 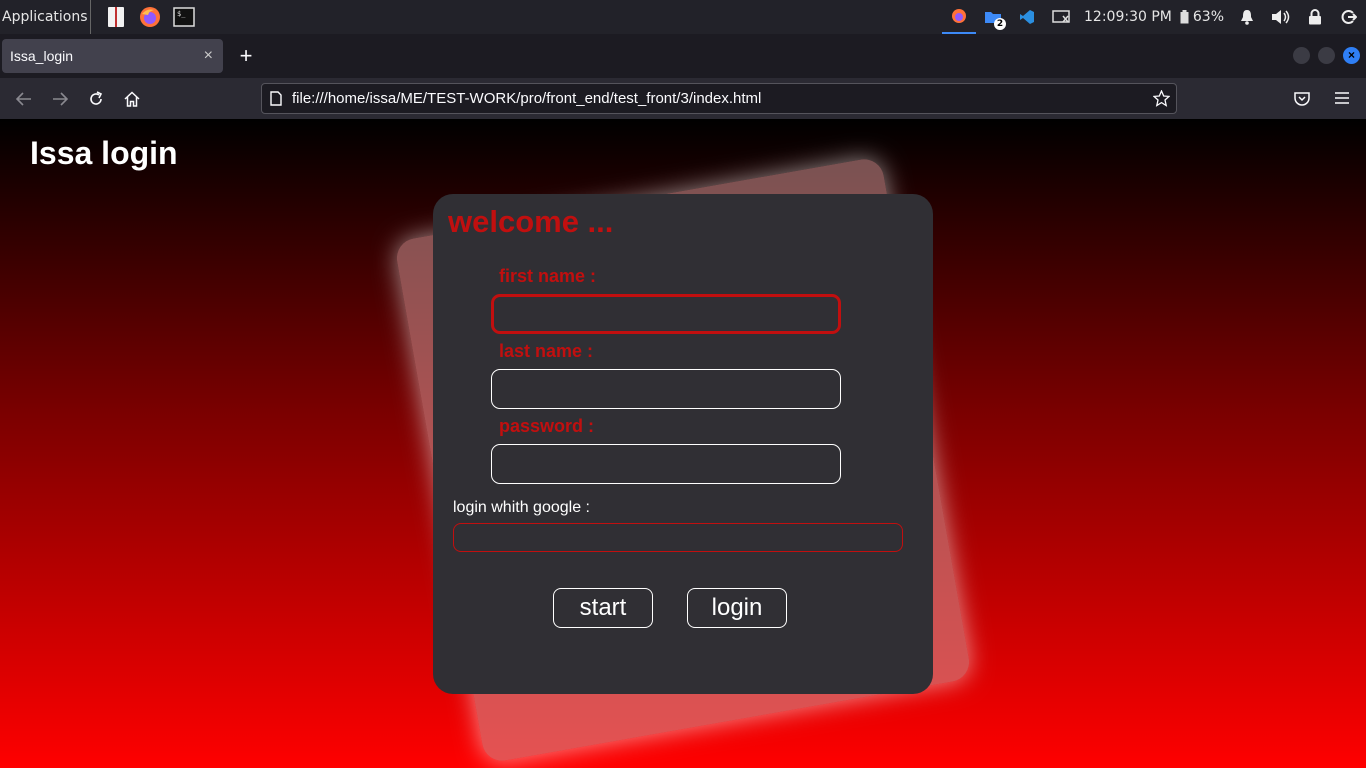 What do you see at coordinates (24, 99) in the screenshot?
I see `back-arrow-icon` at bounding box center [24, 99].